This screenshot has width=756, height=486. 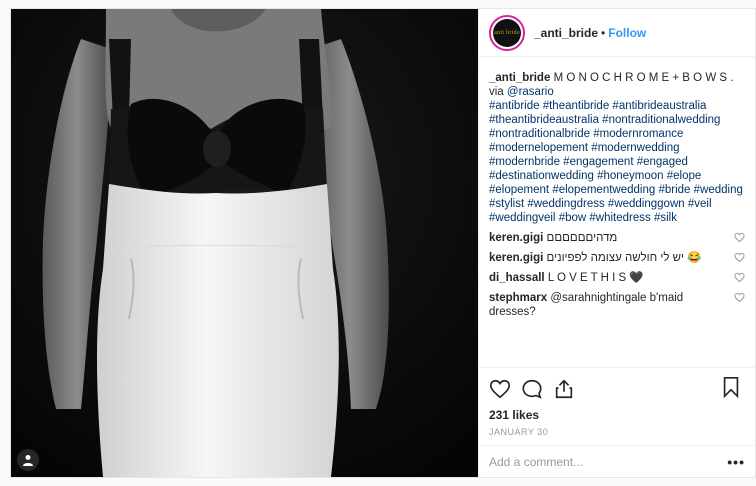 What do you see at coordinates (573, 218) in the screenshot?
I see `hashtag-link: #bow` at bounding box center [573, 218].